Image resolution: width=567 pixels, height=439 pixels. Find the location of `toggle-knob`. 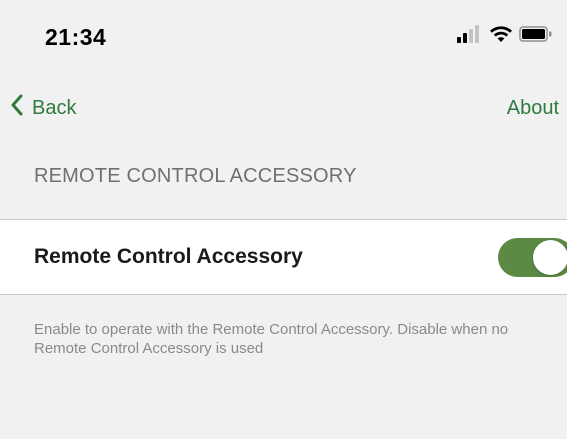

toggle-knob is located at coordinates (550, 257).